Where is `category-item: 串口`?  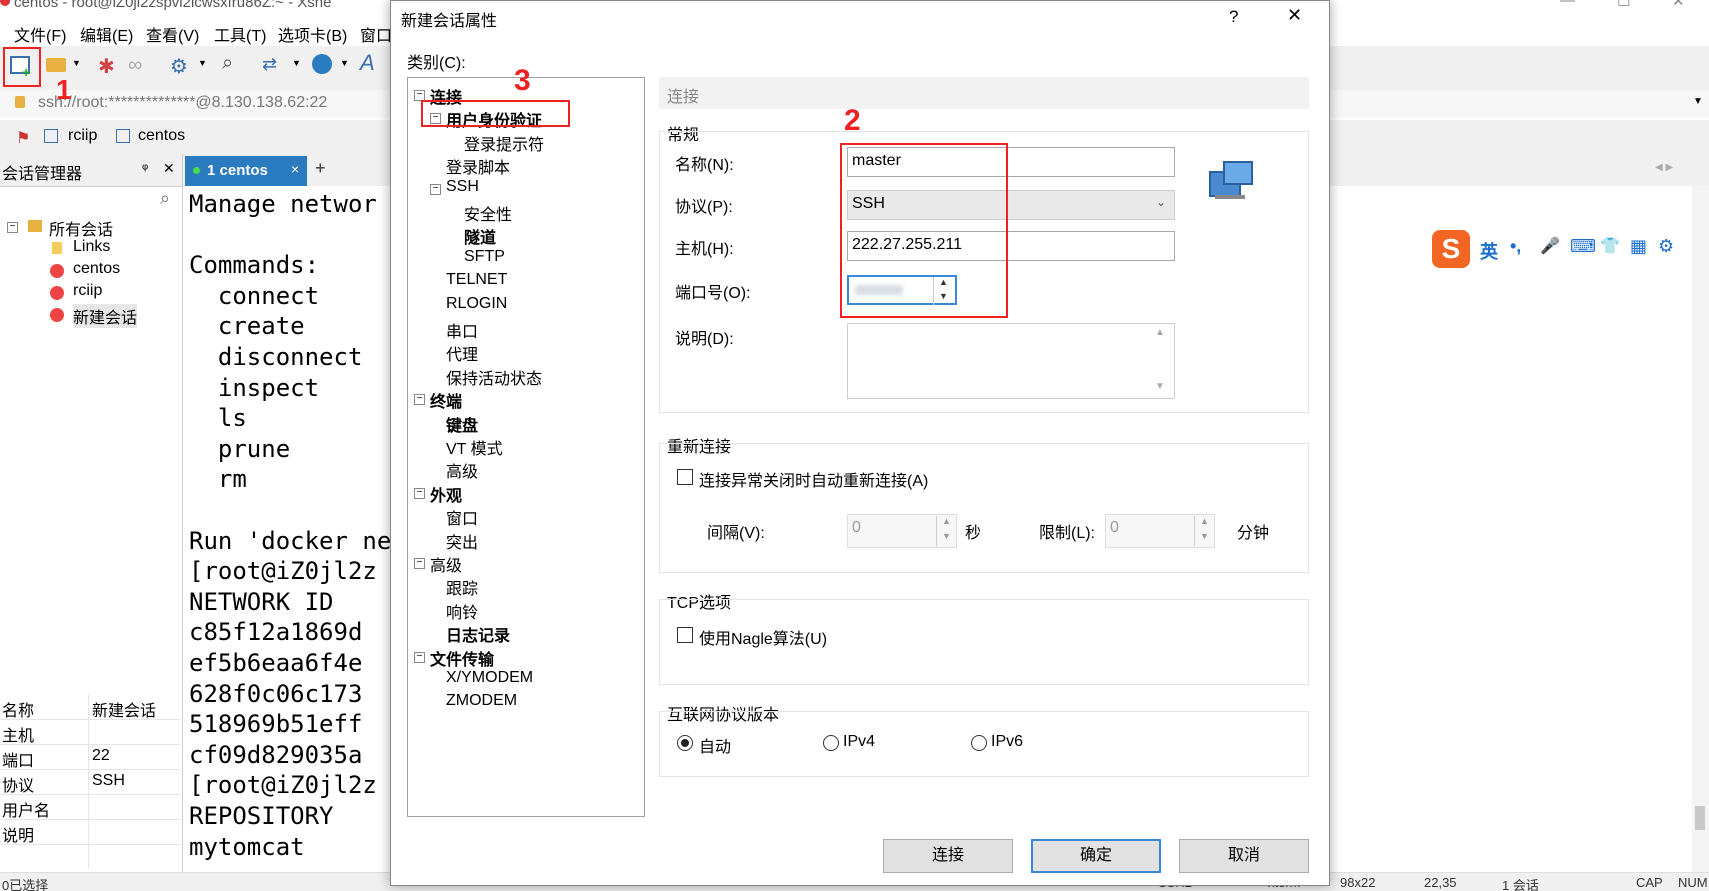 category-item: 串口 is located at coordinates (462, 330).